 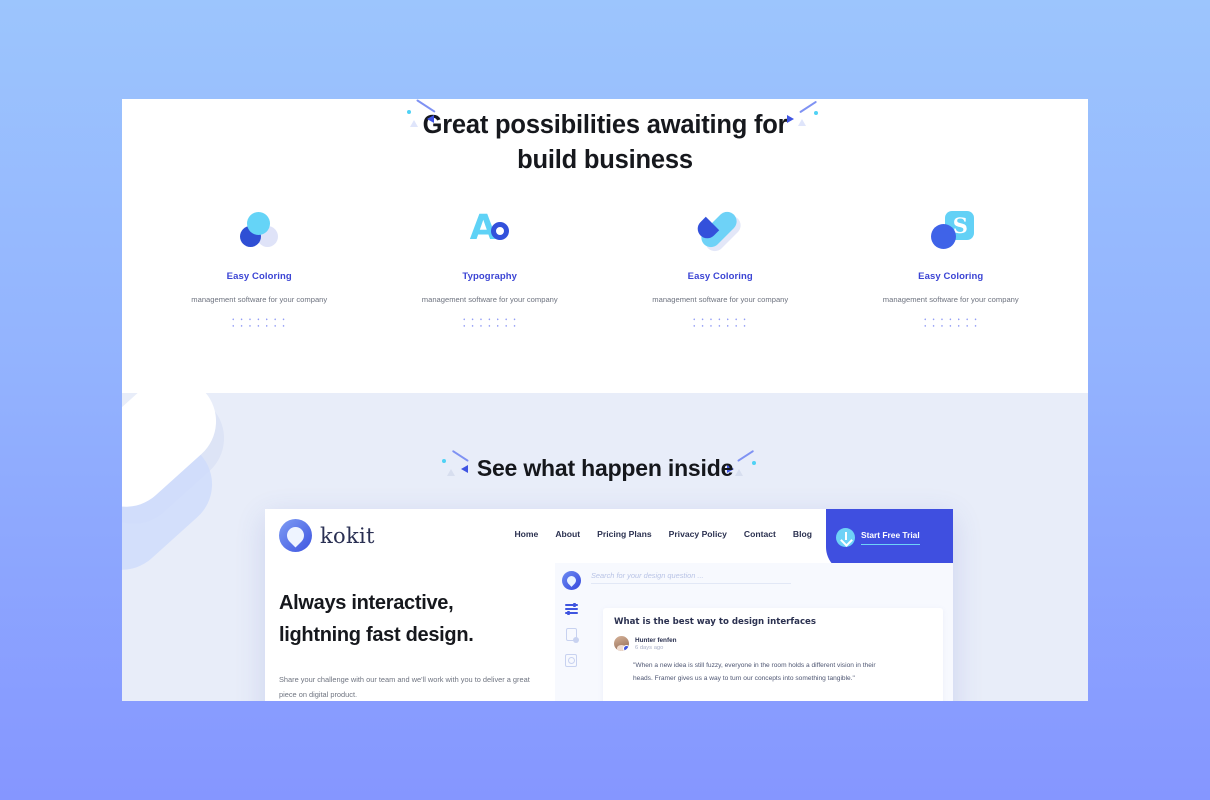 I want to click on nav-item-pricing-plans: Pricing Plans, so click(x=624, y=534).